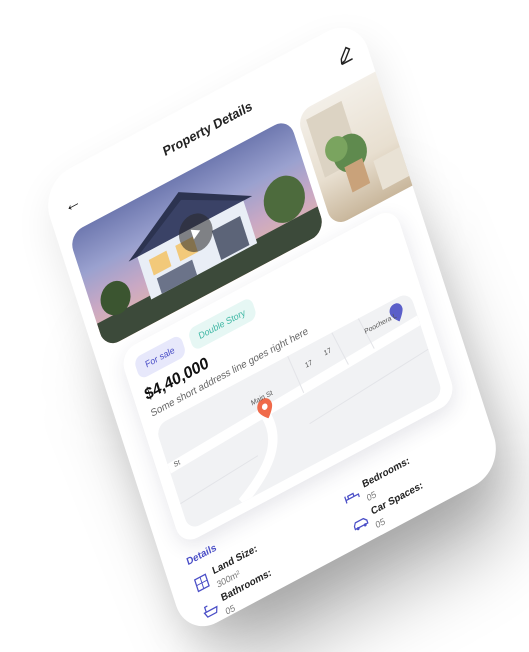 The width and height of the screenshot is (529, 652). I want to click on bed-icon, so click(352, 498).